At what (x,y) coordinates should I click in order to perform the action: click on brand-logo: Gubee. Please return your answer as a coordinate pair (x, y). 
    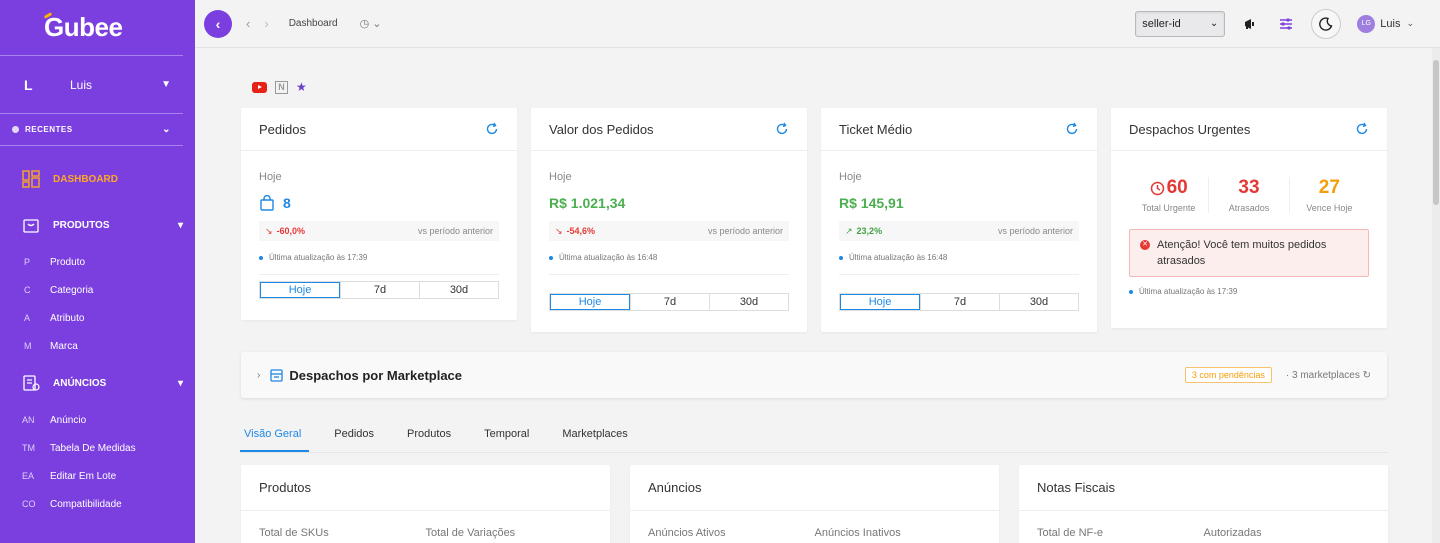
    Looking at the image, I should click on (91, 28).